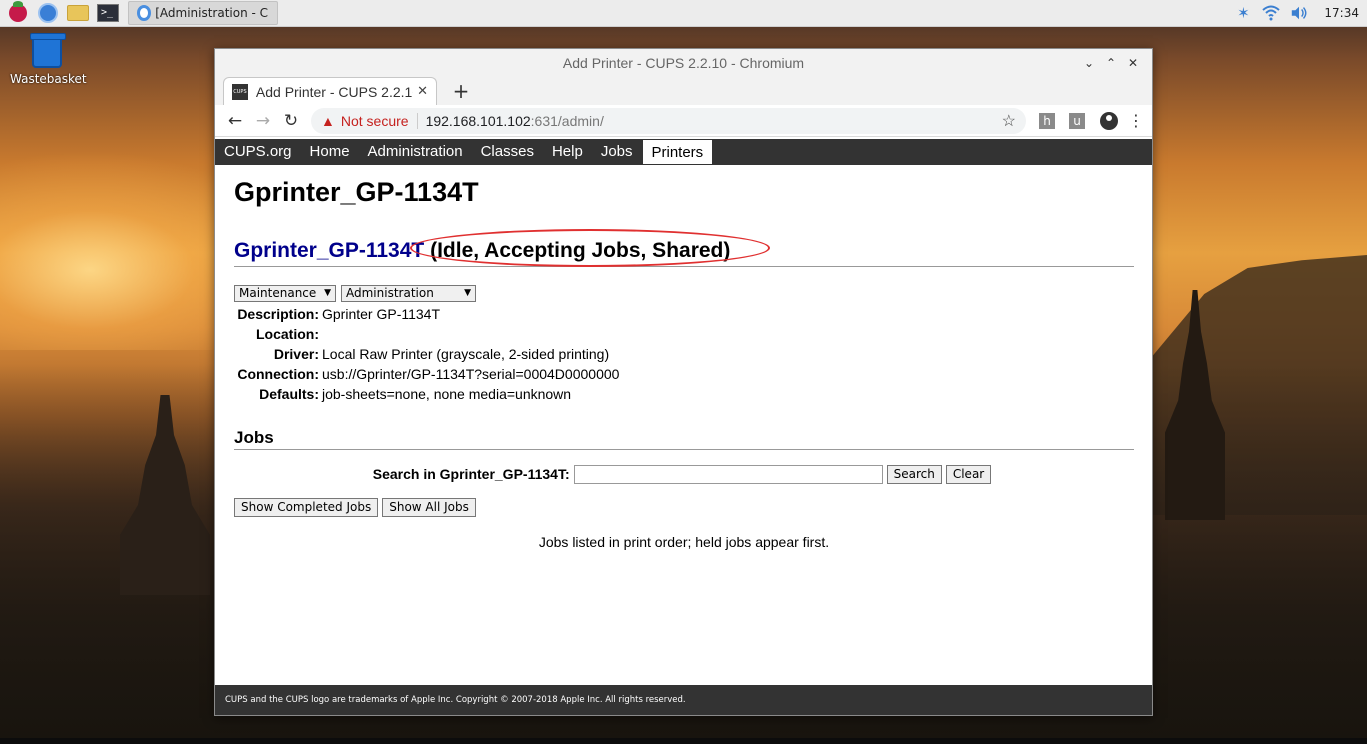 The height and width of the screenshot is (744, 1367). Describe the element at coordinates (478, 120) in the screenshot. I see `url-host: 192.168.101.102` at that location.